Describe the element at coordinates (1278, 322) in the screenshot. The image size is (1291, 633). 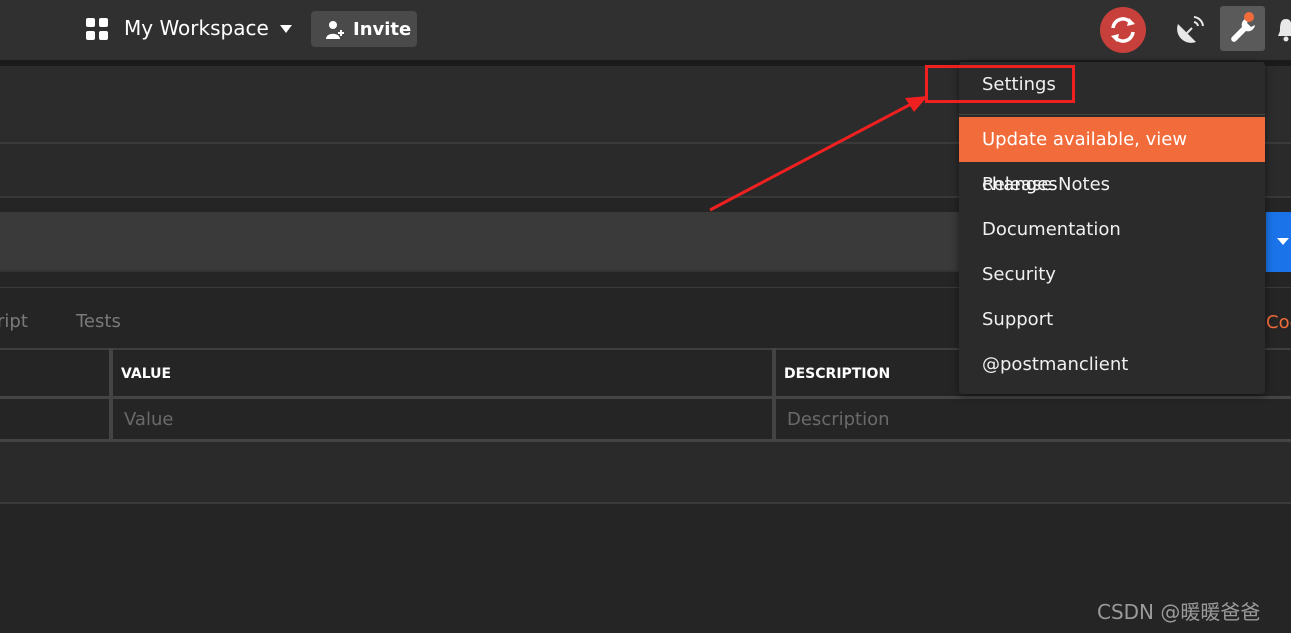
I see `code-link: Coo` at that location.